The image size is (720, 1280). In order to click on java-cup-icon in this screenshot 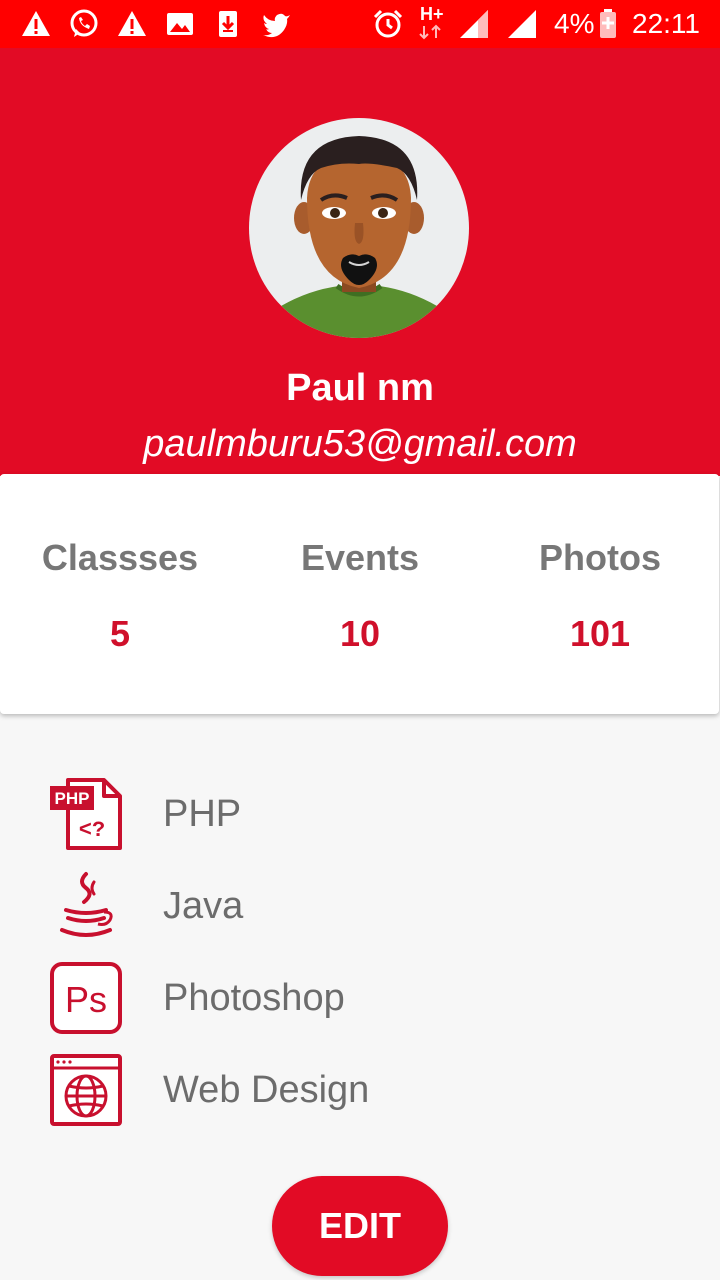, I will do `click(86, 904)`.